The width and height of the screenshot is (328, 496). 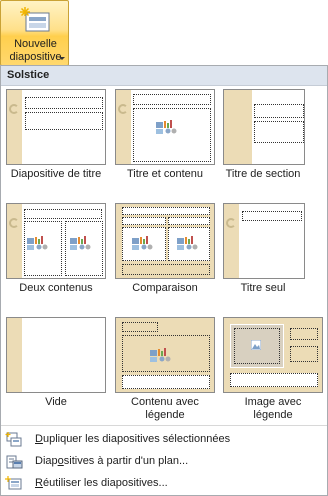 What do you see at coordinates (34, 33) in the screenshot?
I see `new-slide-button: Nouvelle diapositive` at bounding box center [34, 33].